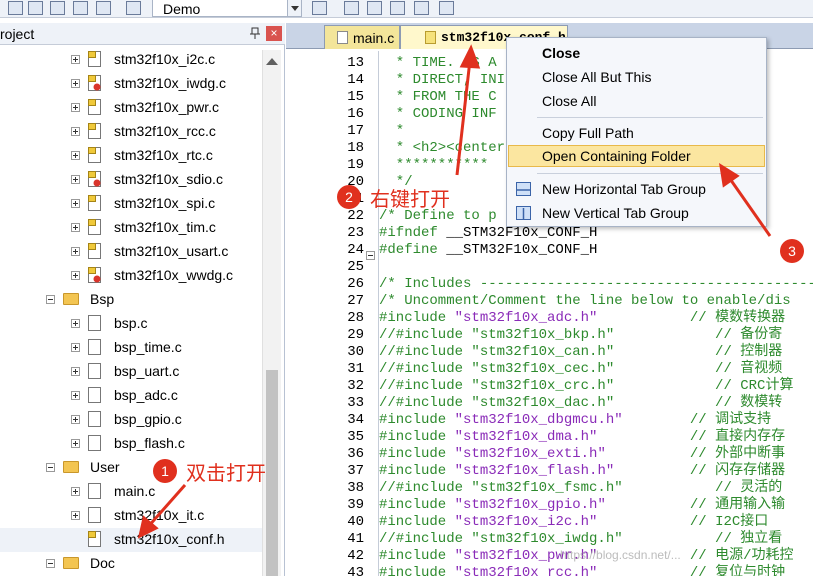 The image size is (813, 576). I want to click on manage-components-icon, so click(351, 8).